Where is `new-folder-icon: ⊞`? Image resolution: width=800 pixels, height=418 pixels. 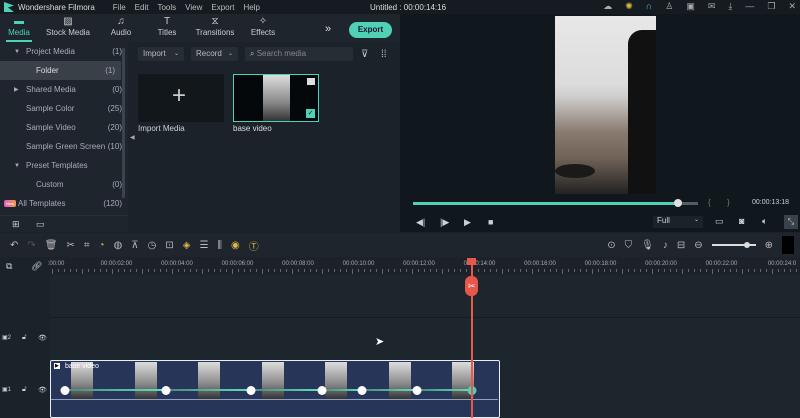
new-folder-icon: ⊞ is located at coordinates (16, 224).